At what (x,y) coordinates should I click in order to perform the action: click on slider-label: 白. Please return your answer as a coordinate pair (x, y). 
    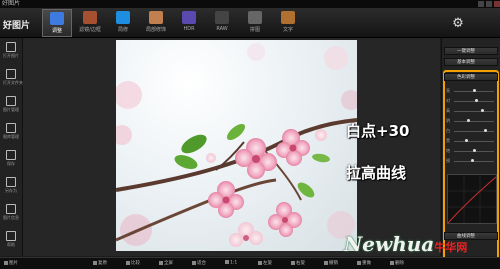
    Looking at the image, I should click on (448, 130).